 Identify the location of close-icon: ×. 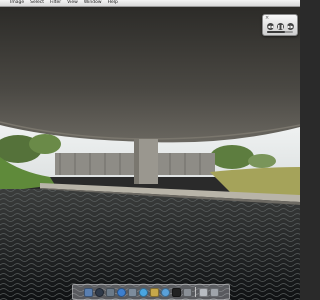
(267, 18).